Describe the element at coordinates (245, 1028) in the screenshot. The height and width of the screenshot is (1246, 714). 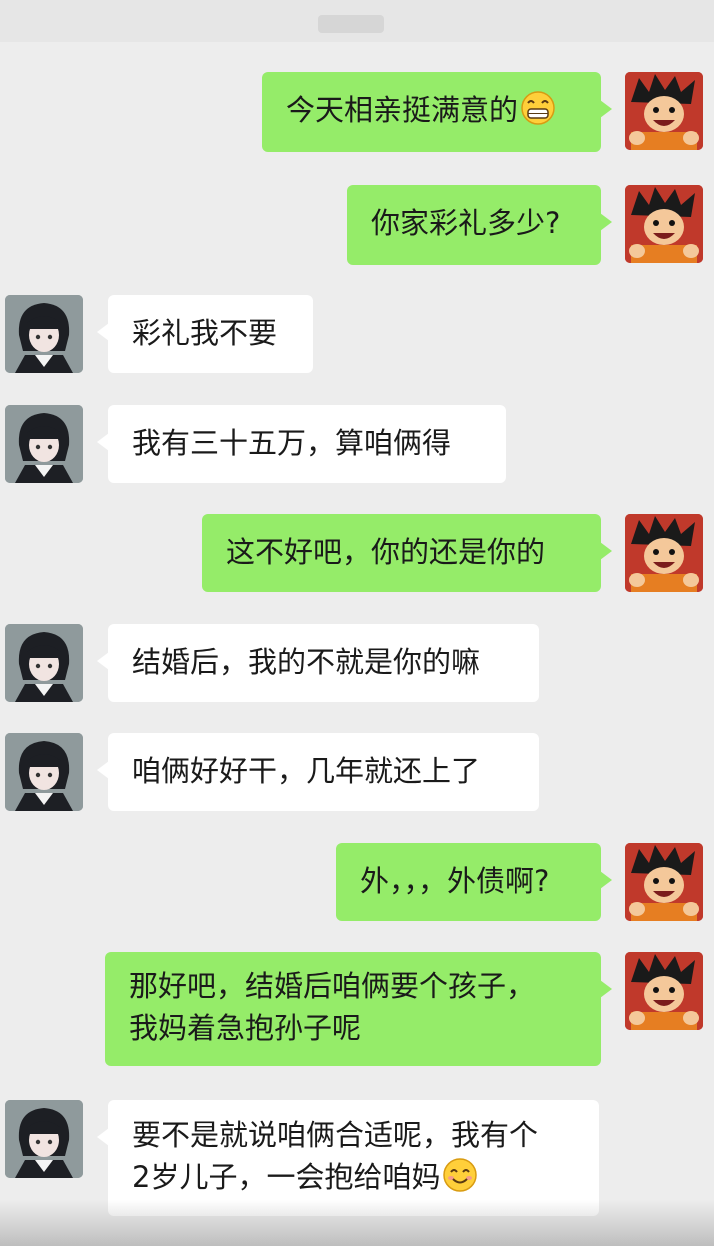
I see `message-text-line: 我妈着急抱孙子呢` at that location.